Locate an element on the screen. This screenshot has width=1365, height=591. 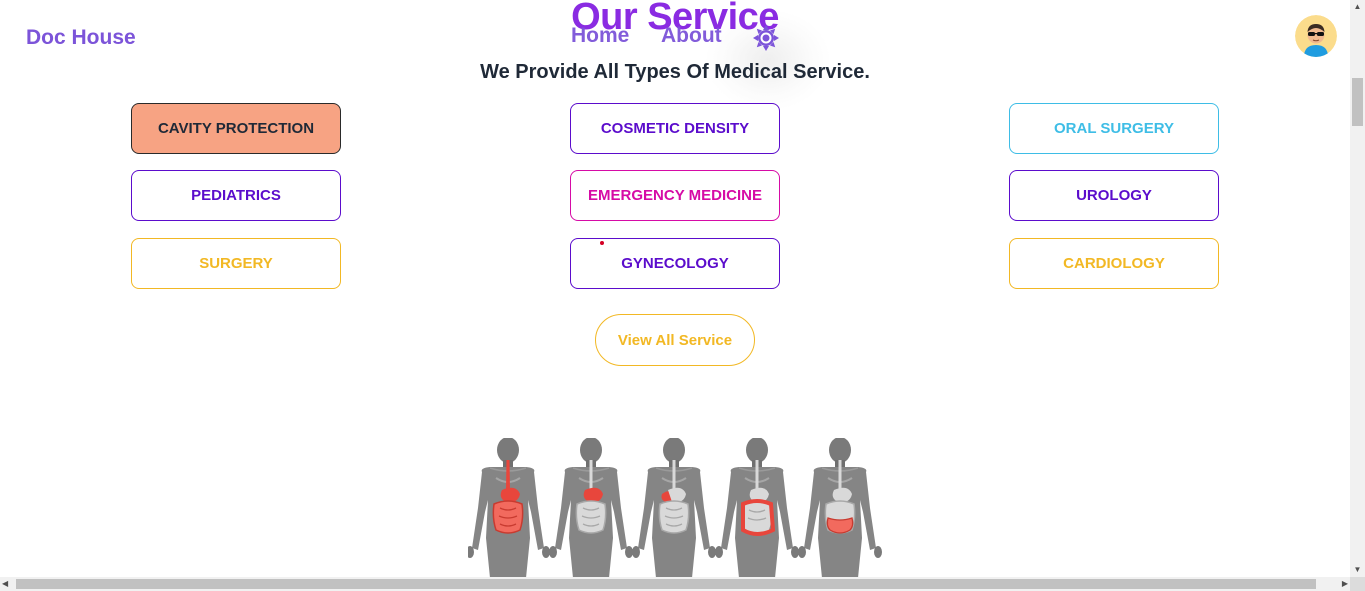
section-subtitle: We Provide All Types Of Medical Service. is located at coordinates (675, 72).